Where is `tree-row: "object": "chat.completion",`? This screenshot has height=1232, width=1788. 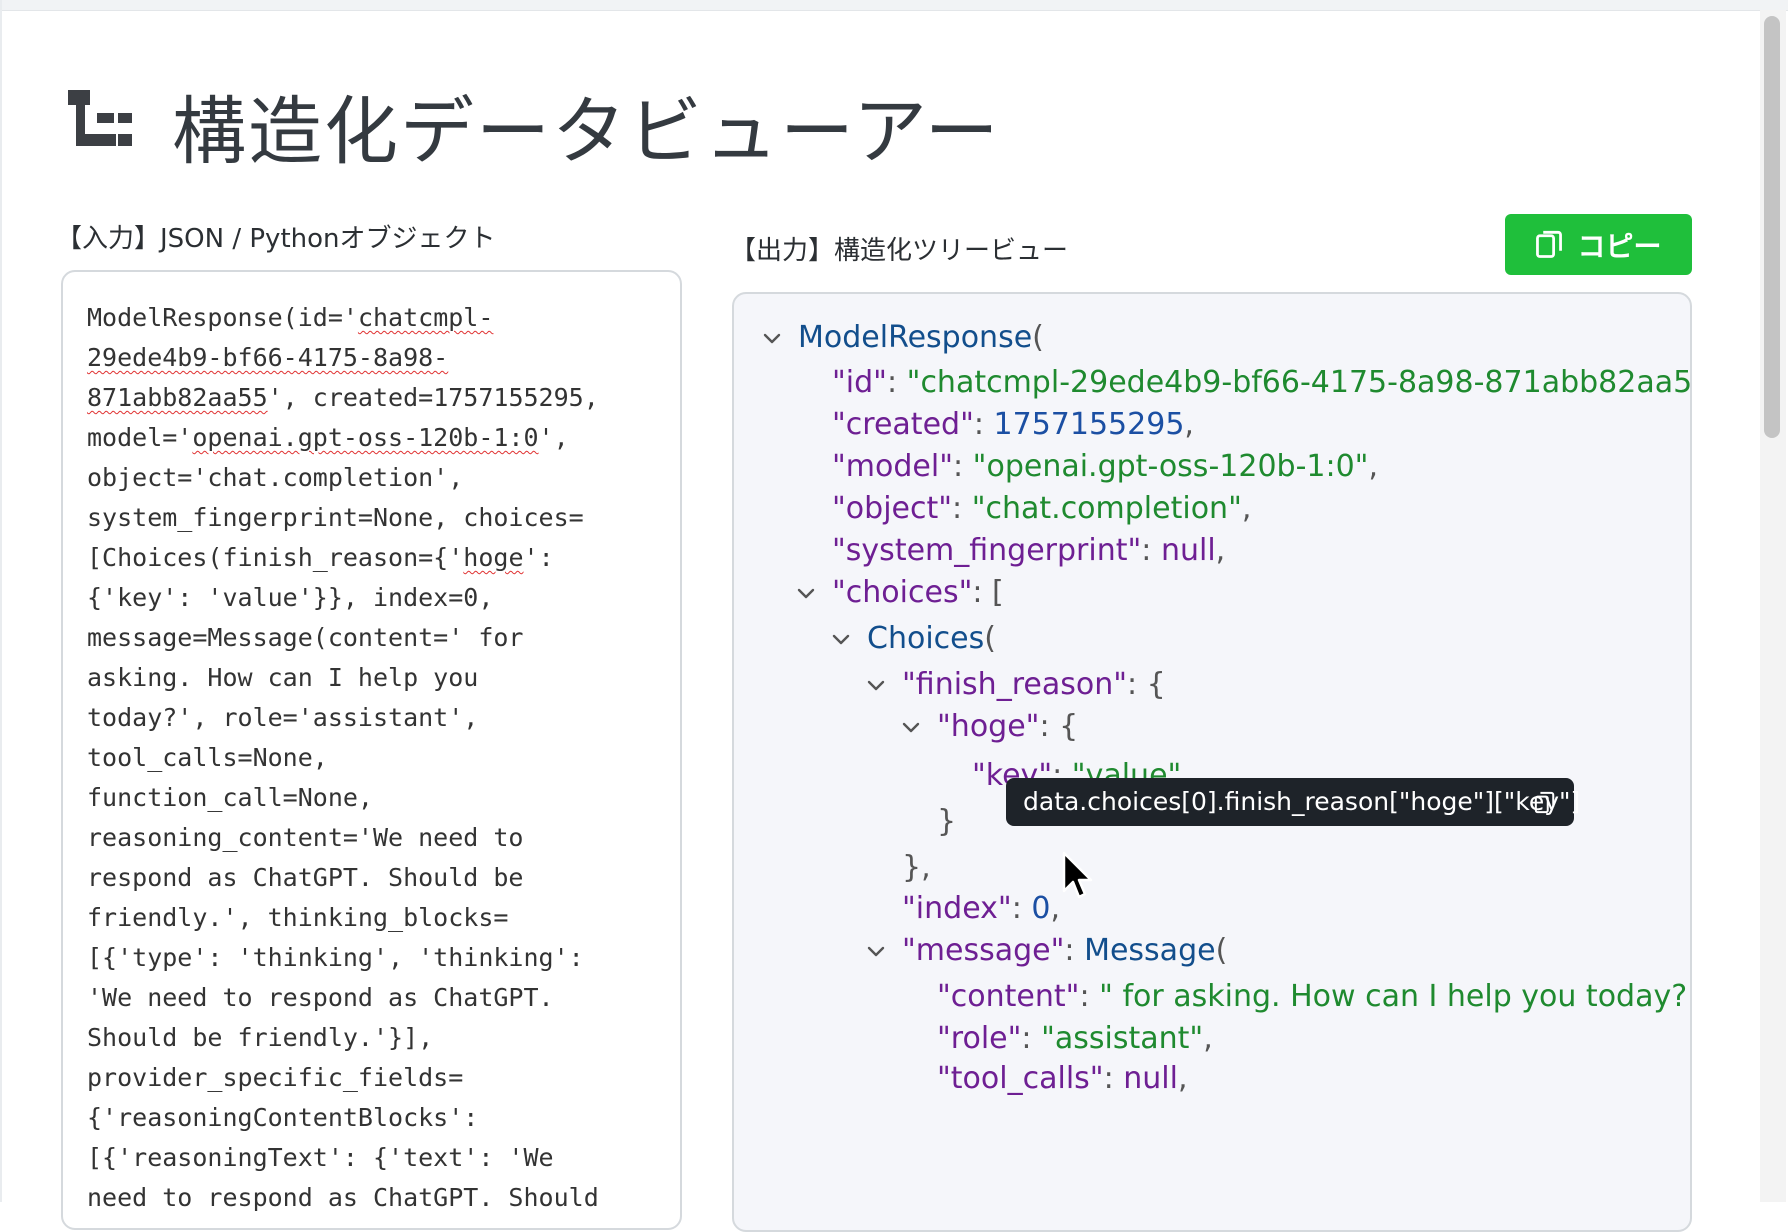
tree-row: "object": "chat.completion", is located at coordinates (1041, 509).